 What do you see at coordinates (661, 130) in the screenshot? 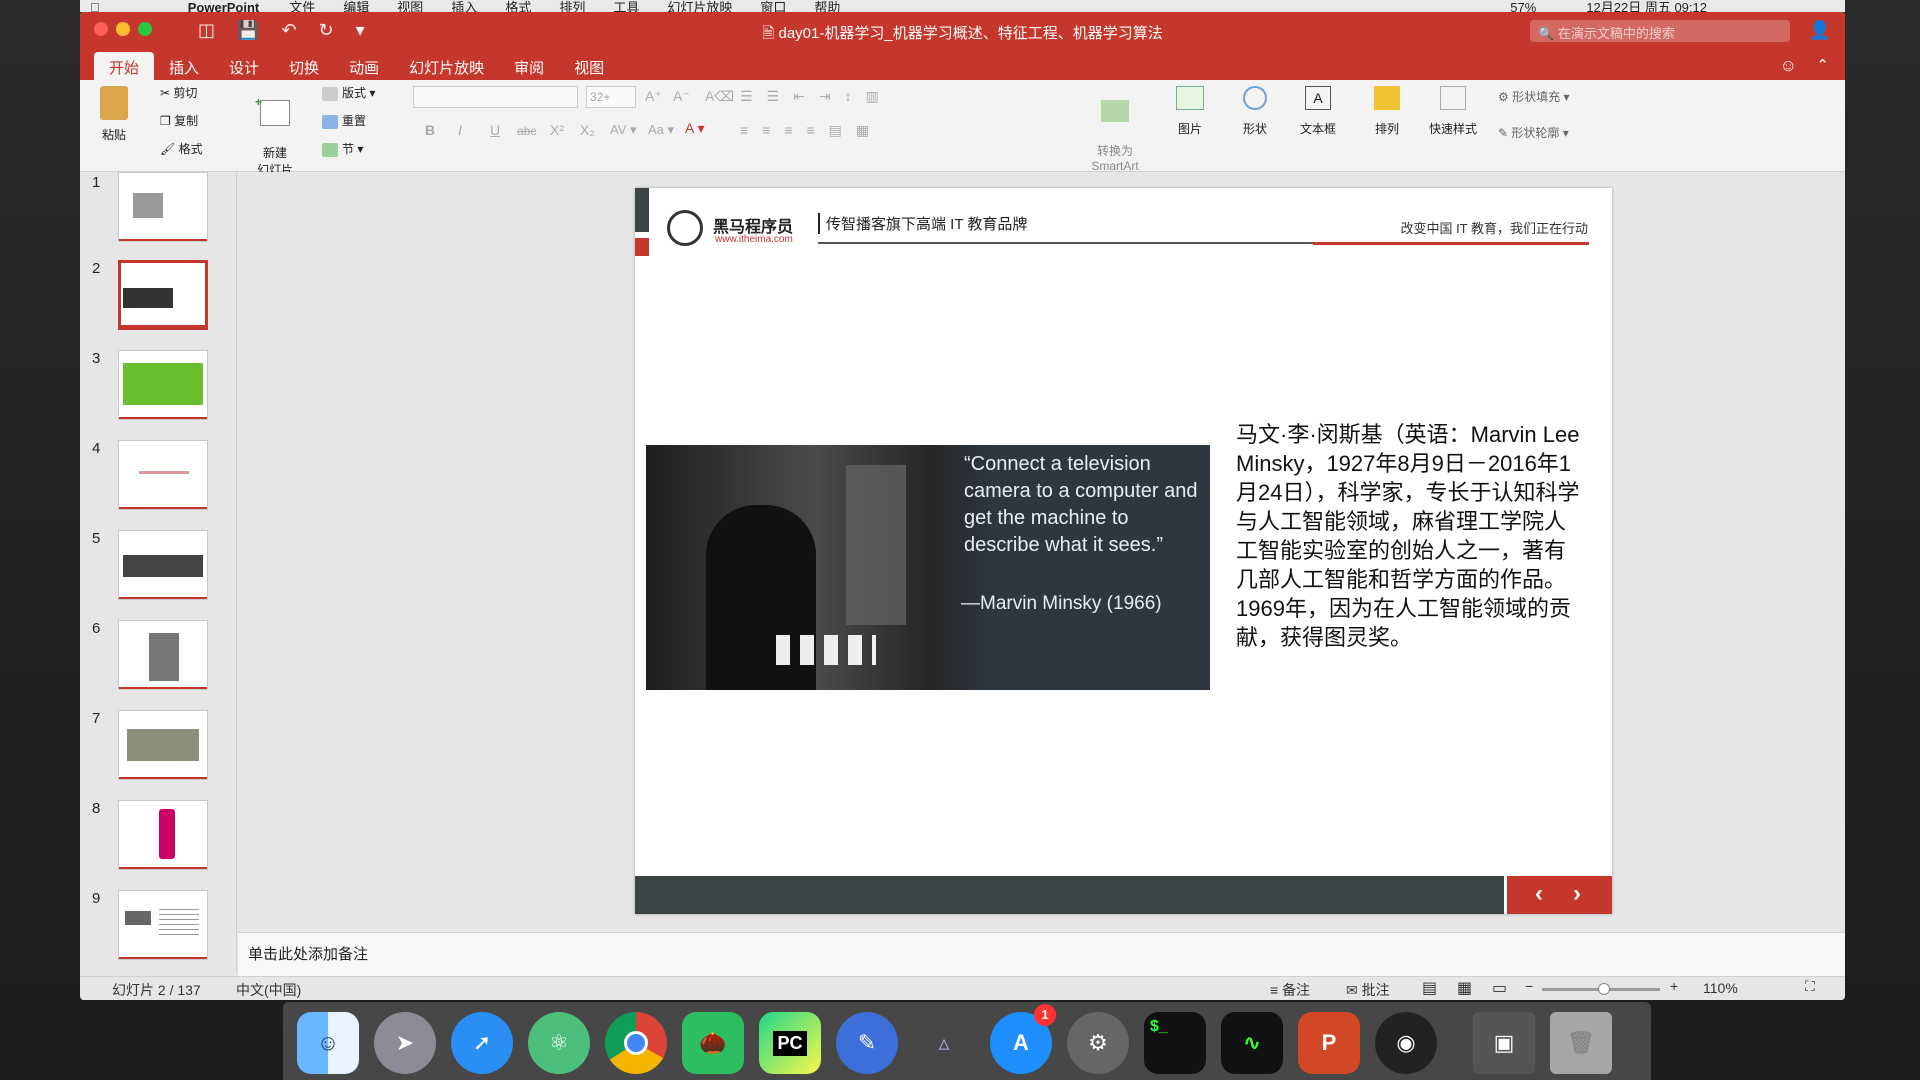
I see `change-case-icon: Aa ▾` at bounding box center [661, 130].